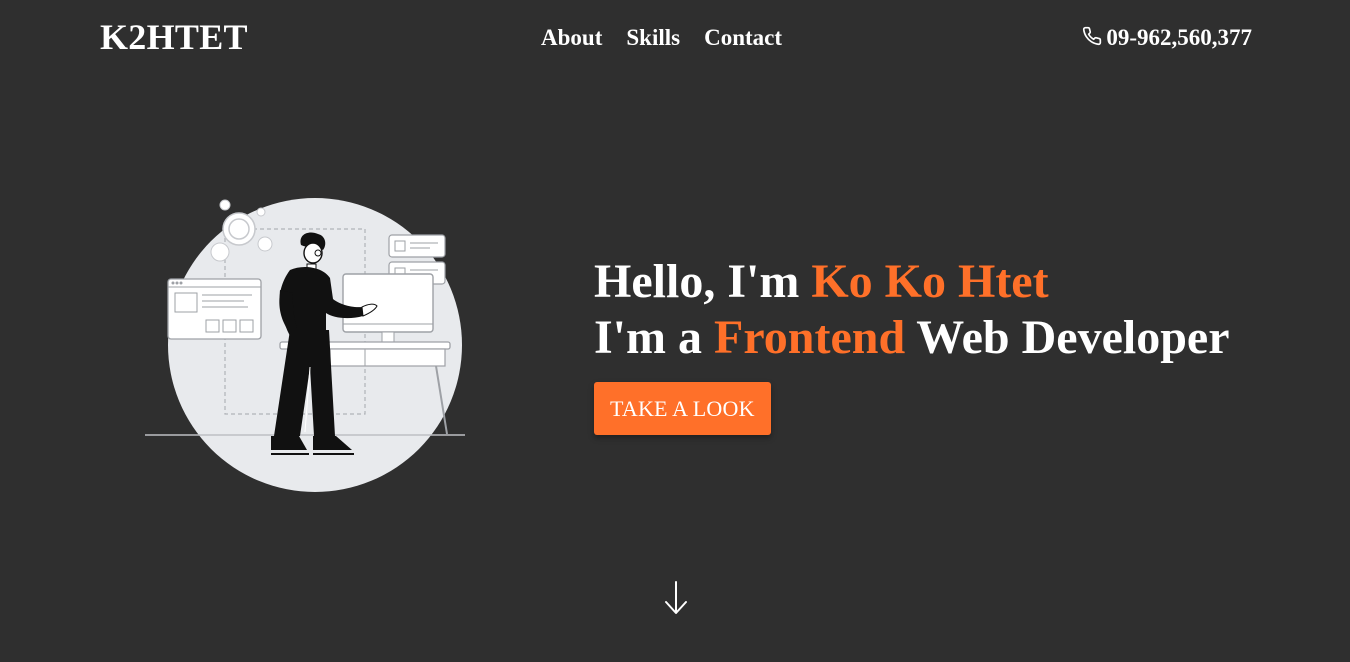 The width and height of the screenshot is (1350, 662). What do you see at coordinates (1179, 37) in the screenshot?
I see `phone-number: 09-962,560,377` at bounding box center [1179, 37].